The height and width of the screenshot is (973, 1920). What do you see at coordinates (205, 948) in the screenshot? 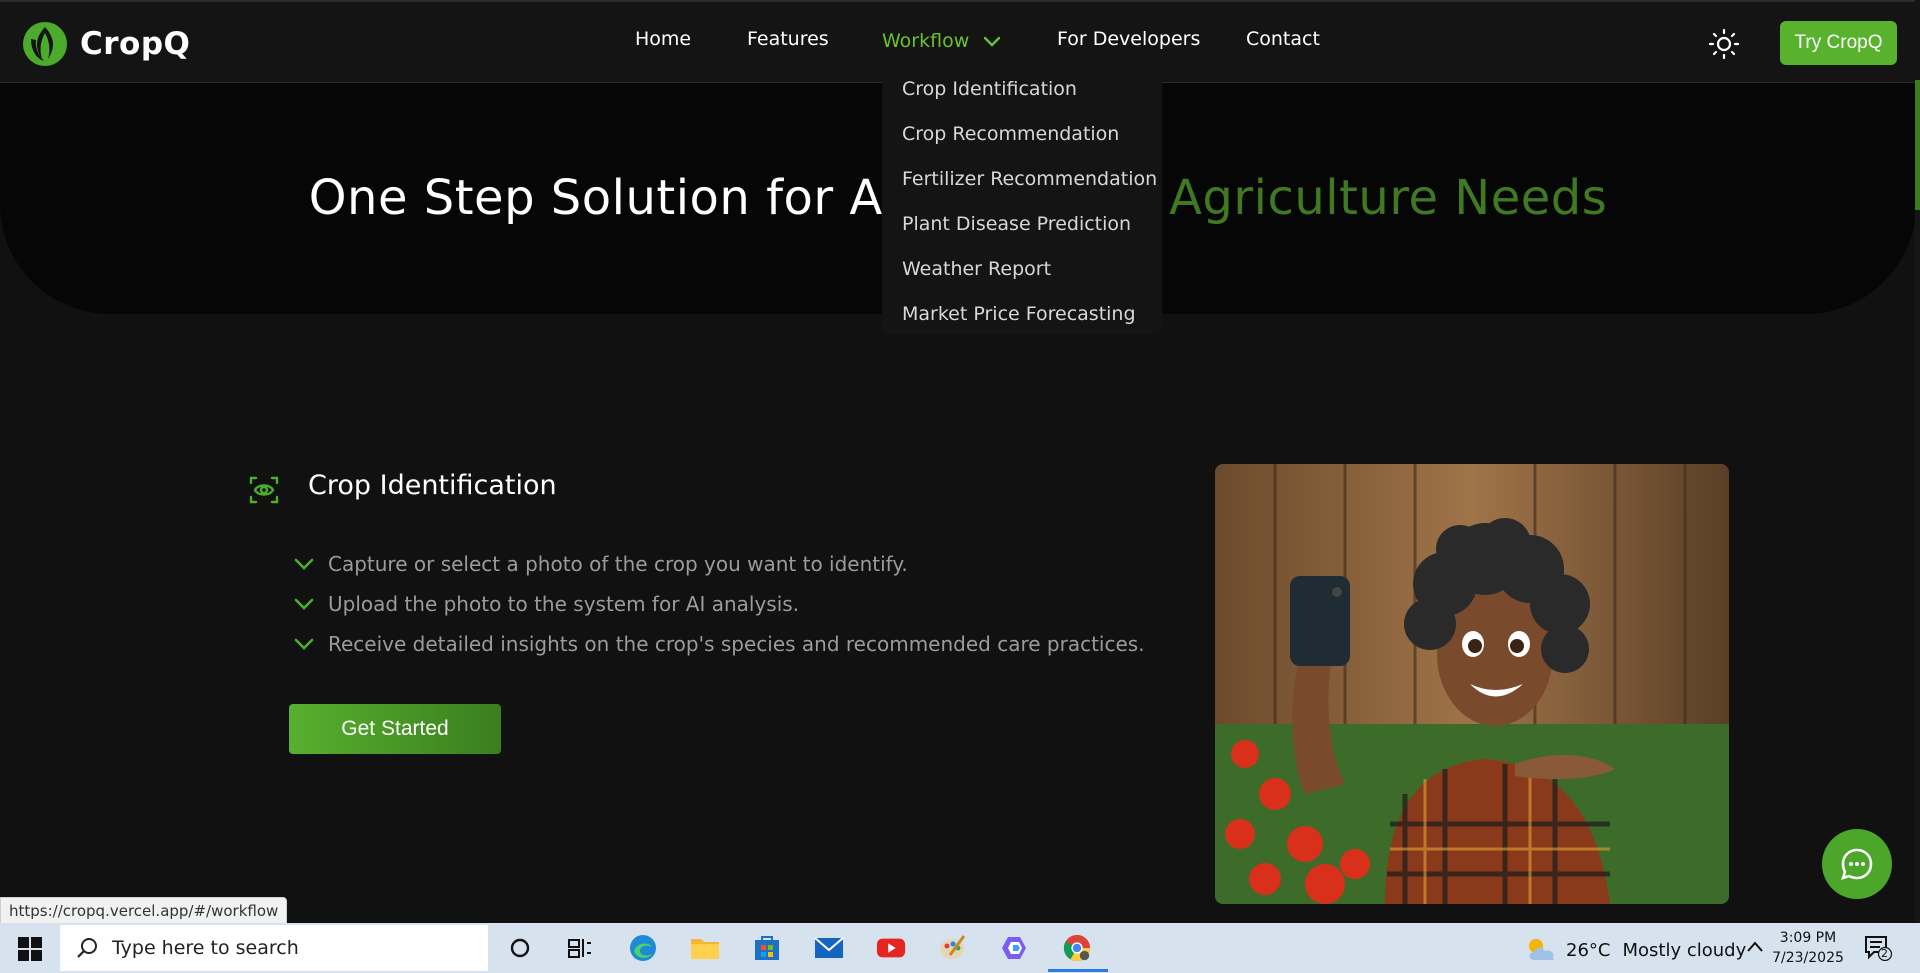
I see `search-placeholder: Type here to search` at bounding box center [205, 948].